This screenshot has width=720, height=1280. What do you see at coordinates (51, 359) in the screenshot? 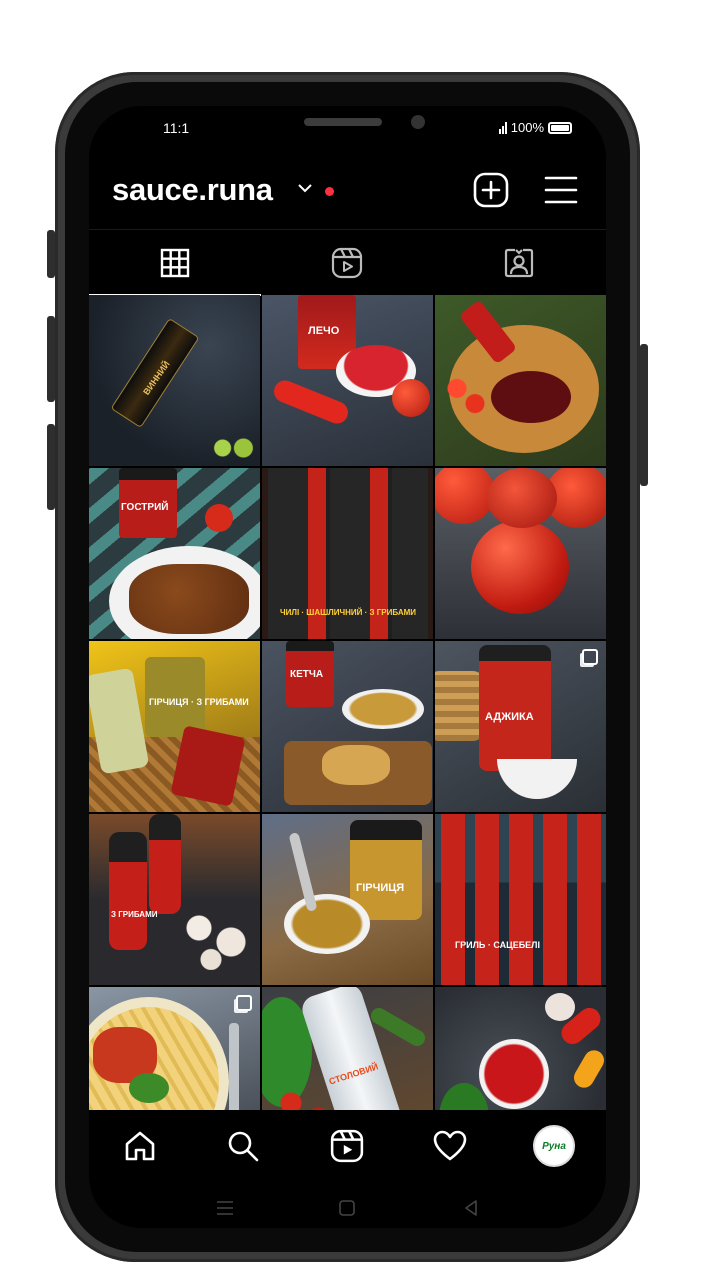
I see `volume-down-button` at bounding box center [51, 359].